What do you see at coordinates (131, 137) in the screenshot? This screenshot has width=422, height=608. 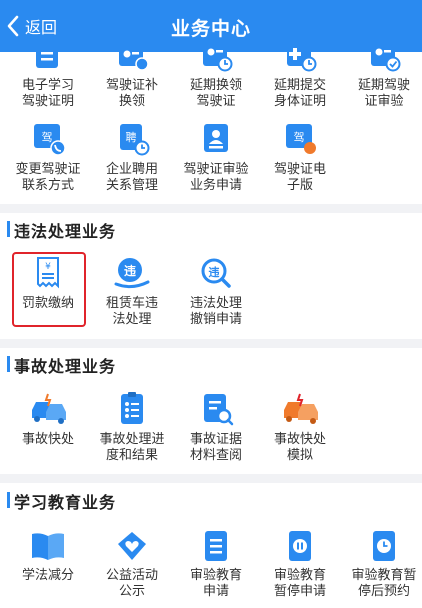 I see `svg-text: 聘` at bounding box center [131, 137].